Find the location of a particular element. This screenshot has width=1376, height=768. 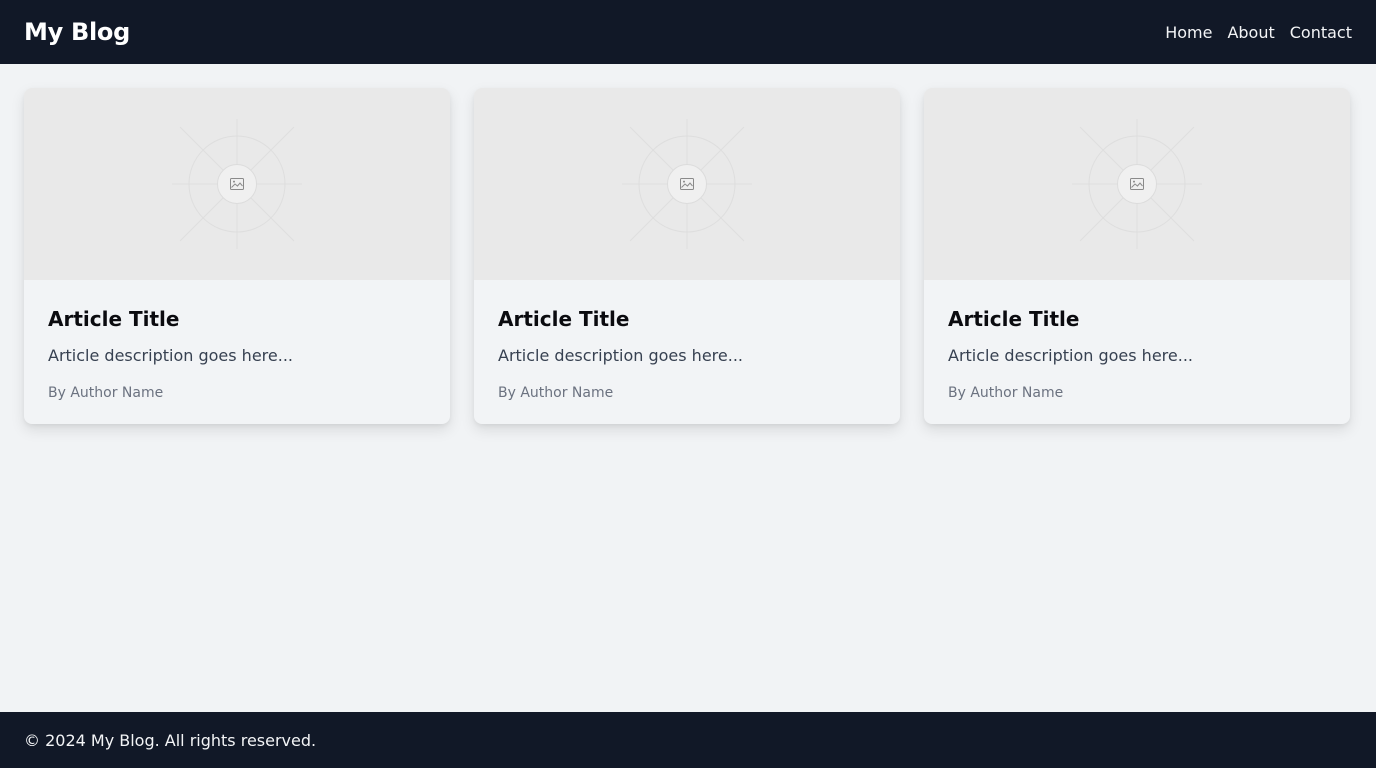

site-header: My Blog Home About Contact is located at coordinates (688, 32).